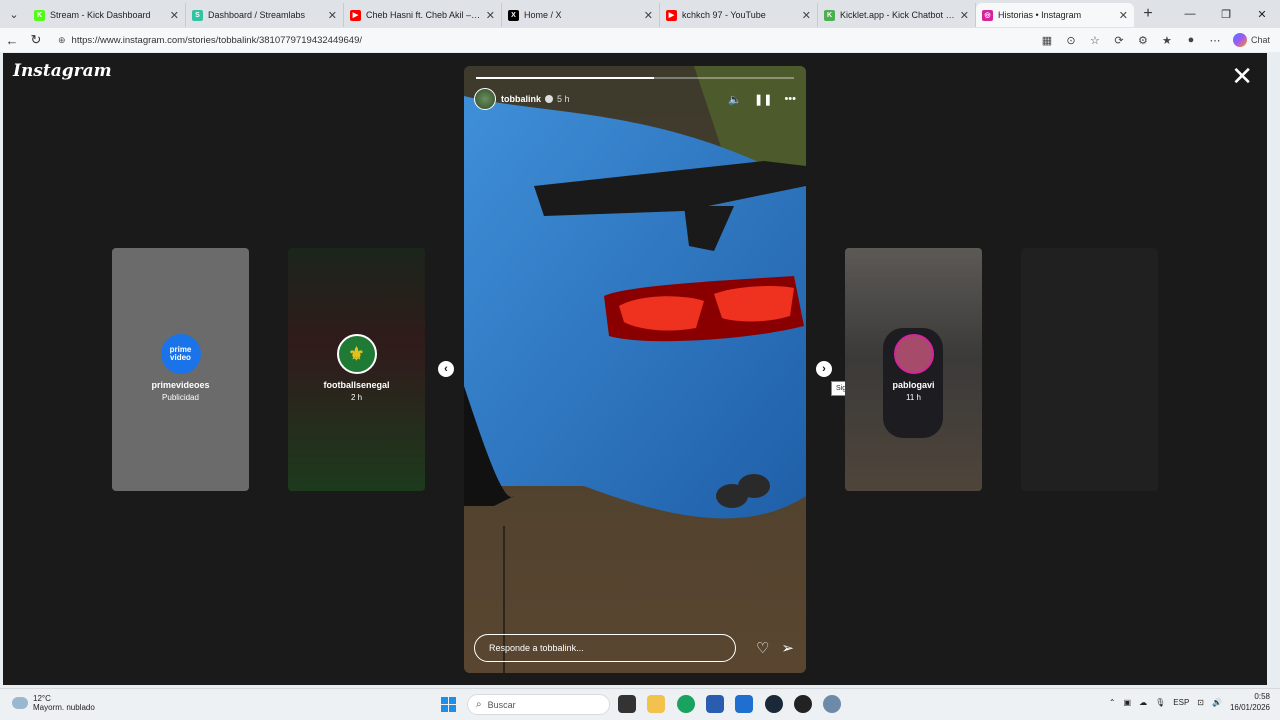  I want to click on tab-favicon-icon: ▶, so click(355, 15).